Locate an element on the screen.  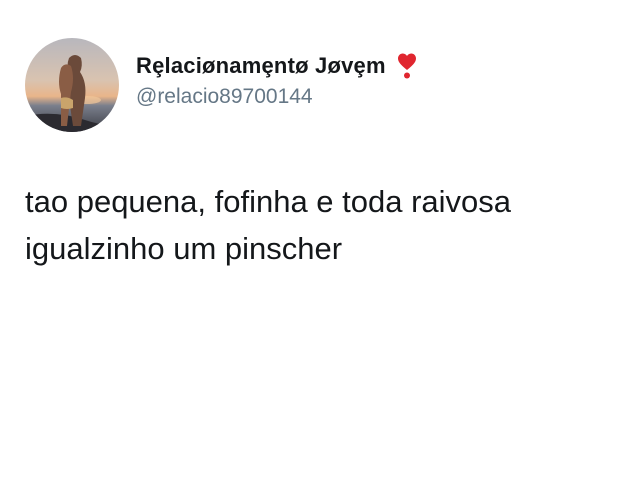
avatar is located at coordinates (72, 85).